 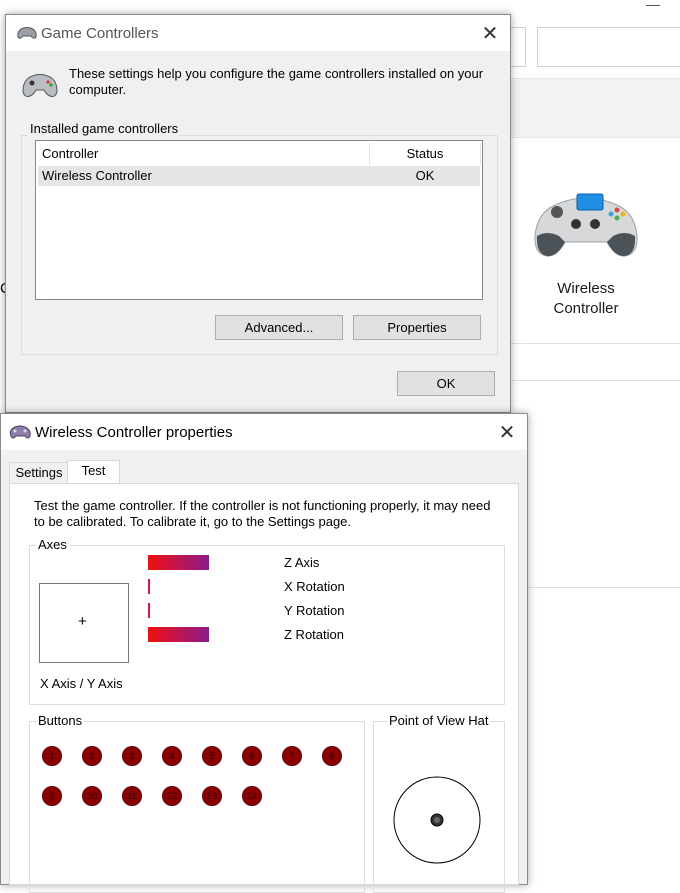 I want to click on gamepad-button-3: 3, so click(x=132, y=756).